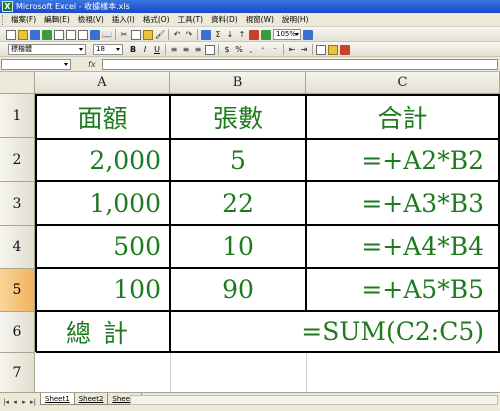 Image resolution: width=500 pixels, height=411 pixels. Describe the element at coordinates (102, 83) in the screenshot. I see `column-header-a: A` at that location.